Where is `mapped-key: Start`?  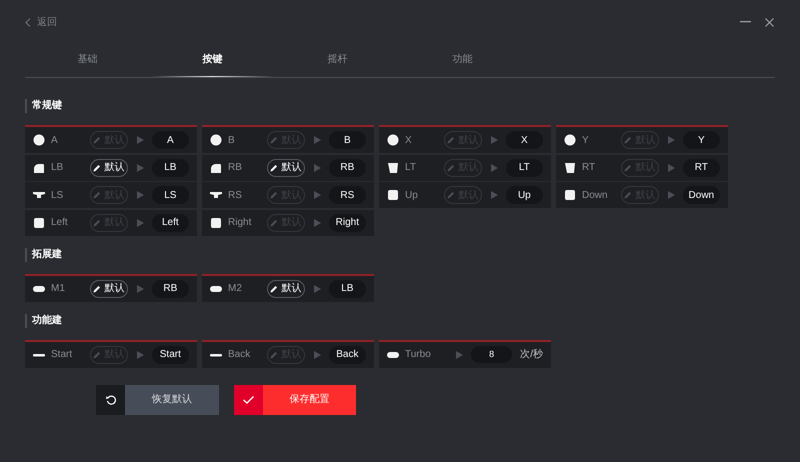 mapped-key: Start is located at coordinates (170, 355).